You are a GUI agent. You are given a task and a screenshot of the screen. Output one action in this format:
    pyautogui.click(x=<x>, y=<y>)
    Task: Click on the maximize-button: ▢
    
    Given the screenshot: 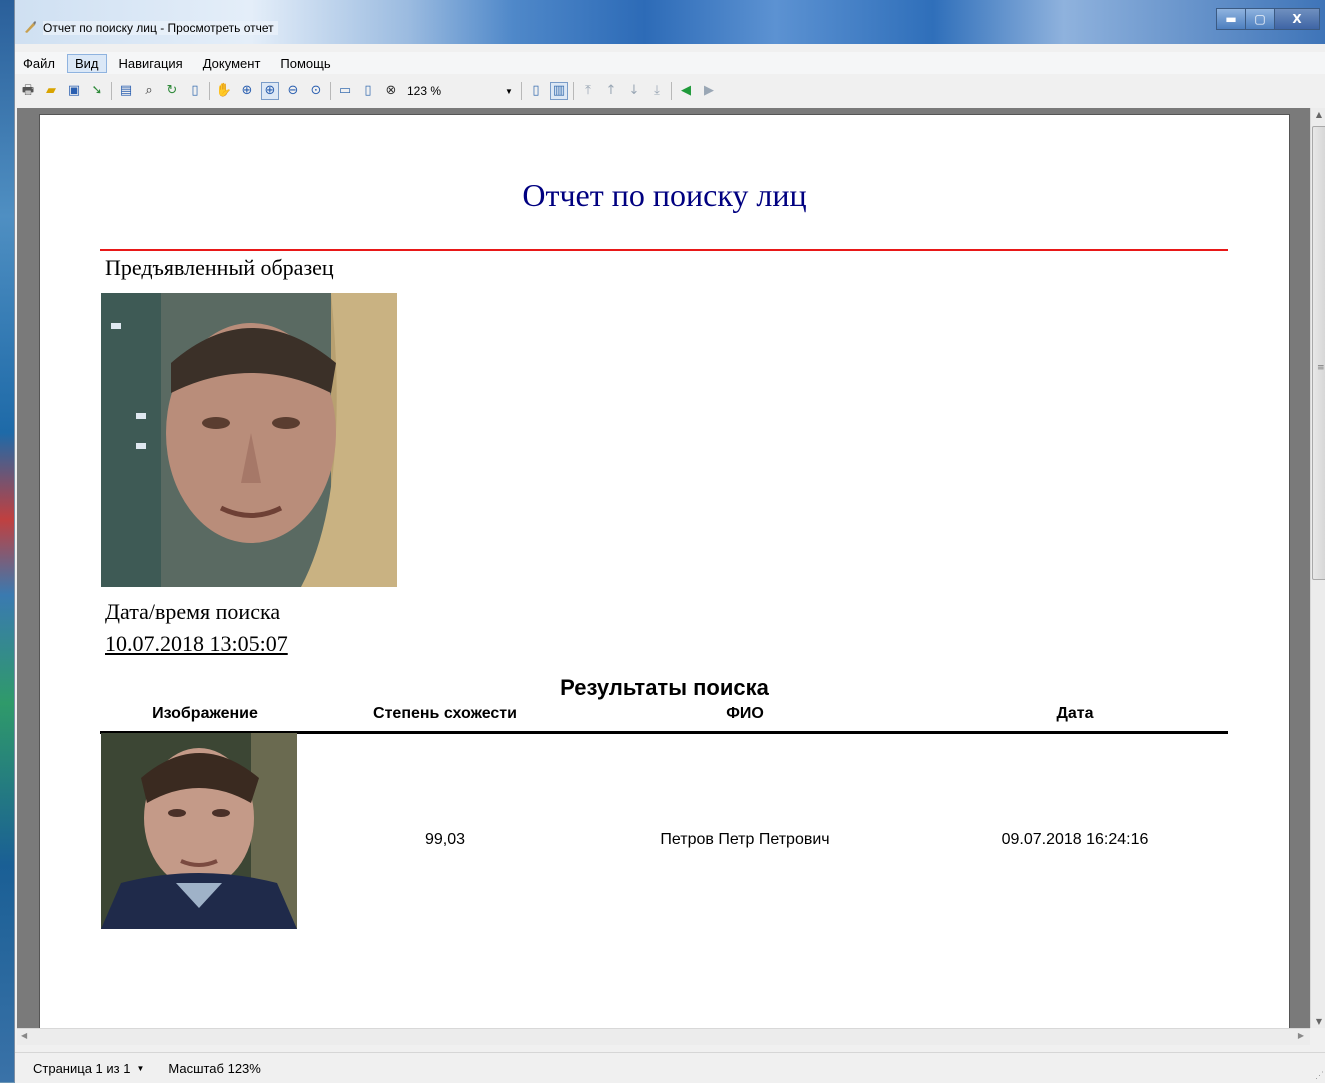 What is the action you would take?
    pyautogui.click(x=1260, y=19)
    